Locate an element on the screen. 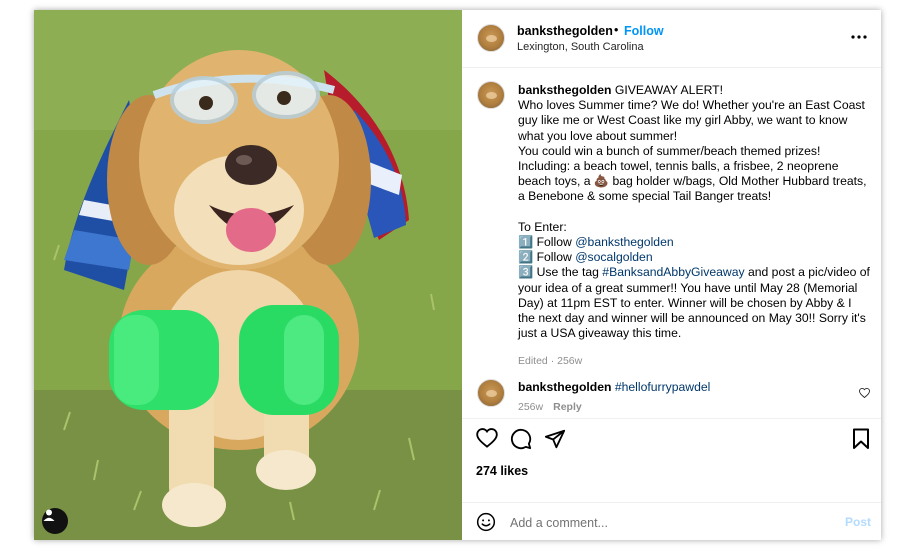 The image size is (914, 551). more-options-icon is located at coordinates (859, 34).